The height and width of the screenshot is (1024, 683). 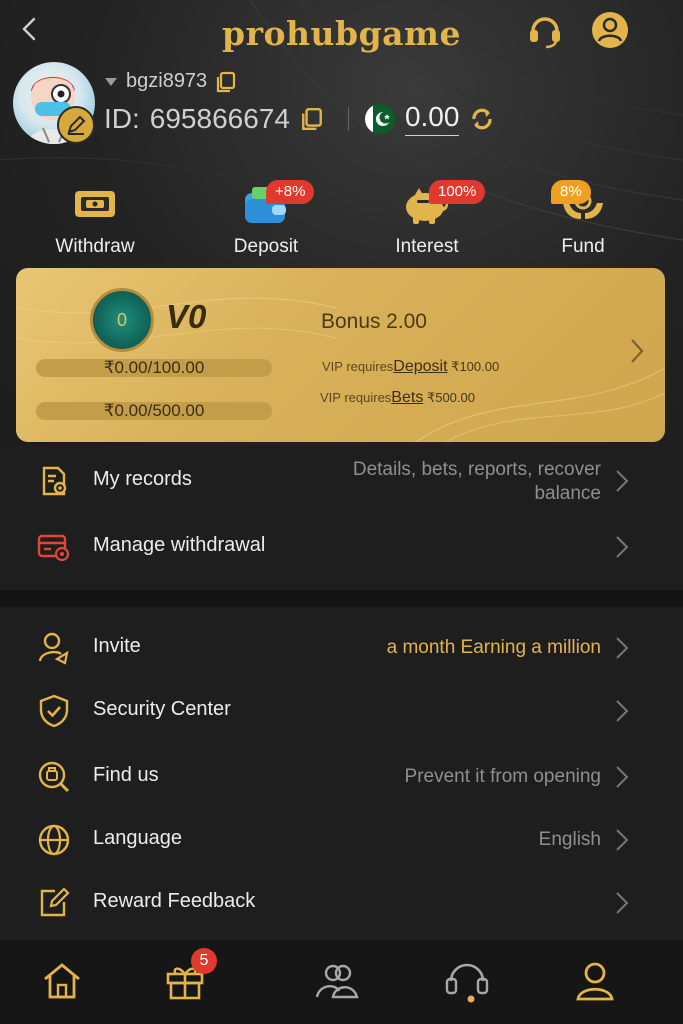 What do you see at coordinates (122, 320) in the screenshot?
I see `vip-level-badge: 0` at bounding box center [122, 320].